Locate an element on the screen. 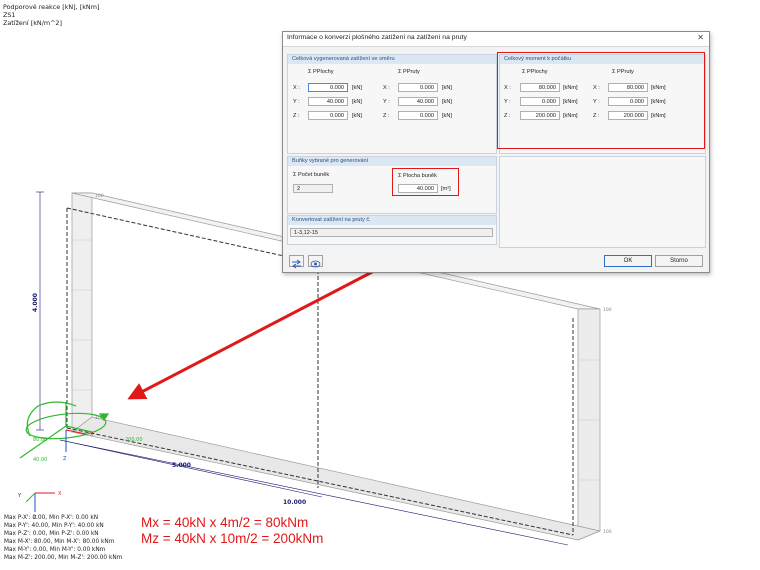  cancel-button: Storno is located at coordinates (679, 261).